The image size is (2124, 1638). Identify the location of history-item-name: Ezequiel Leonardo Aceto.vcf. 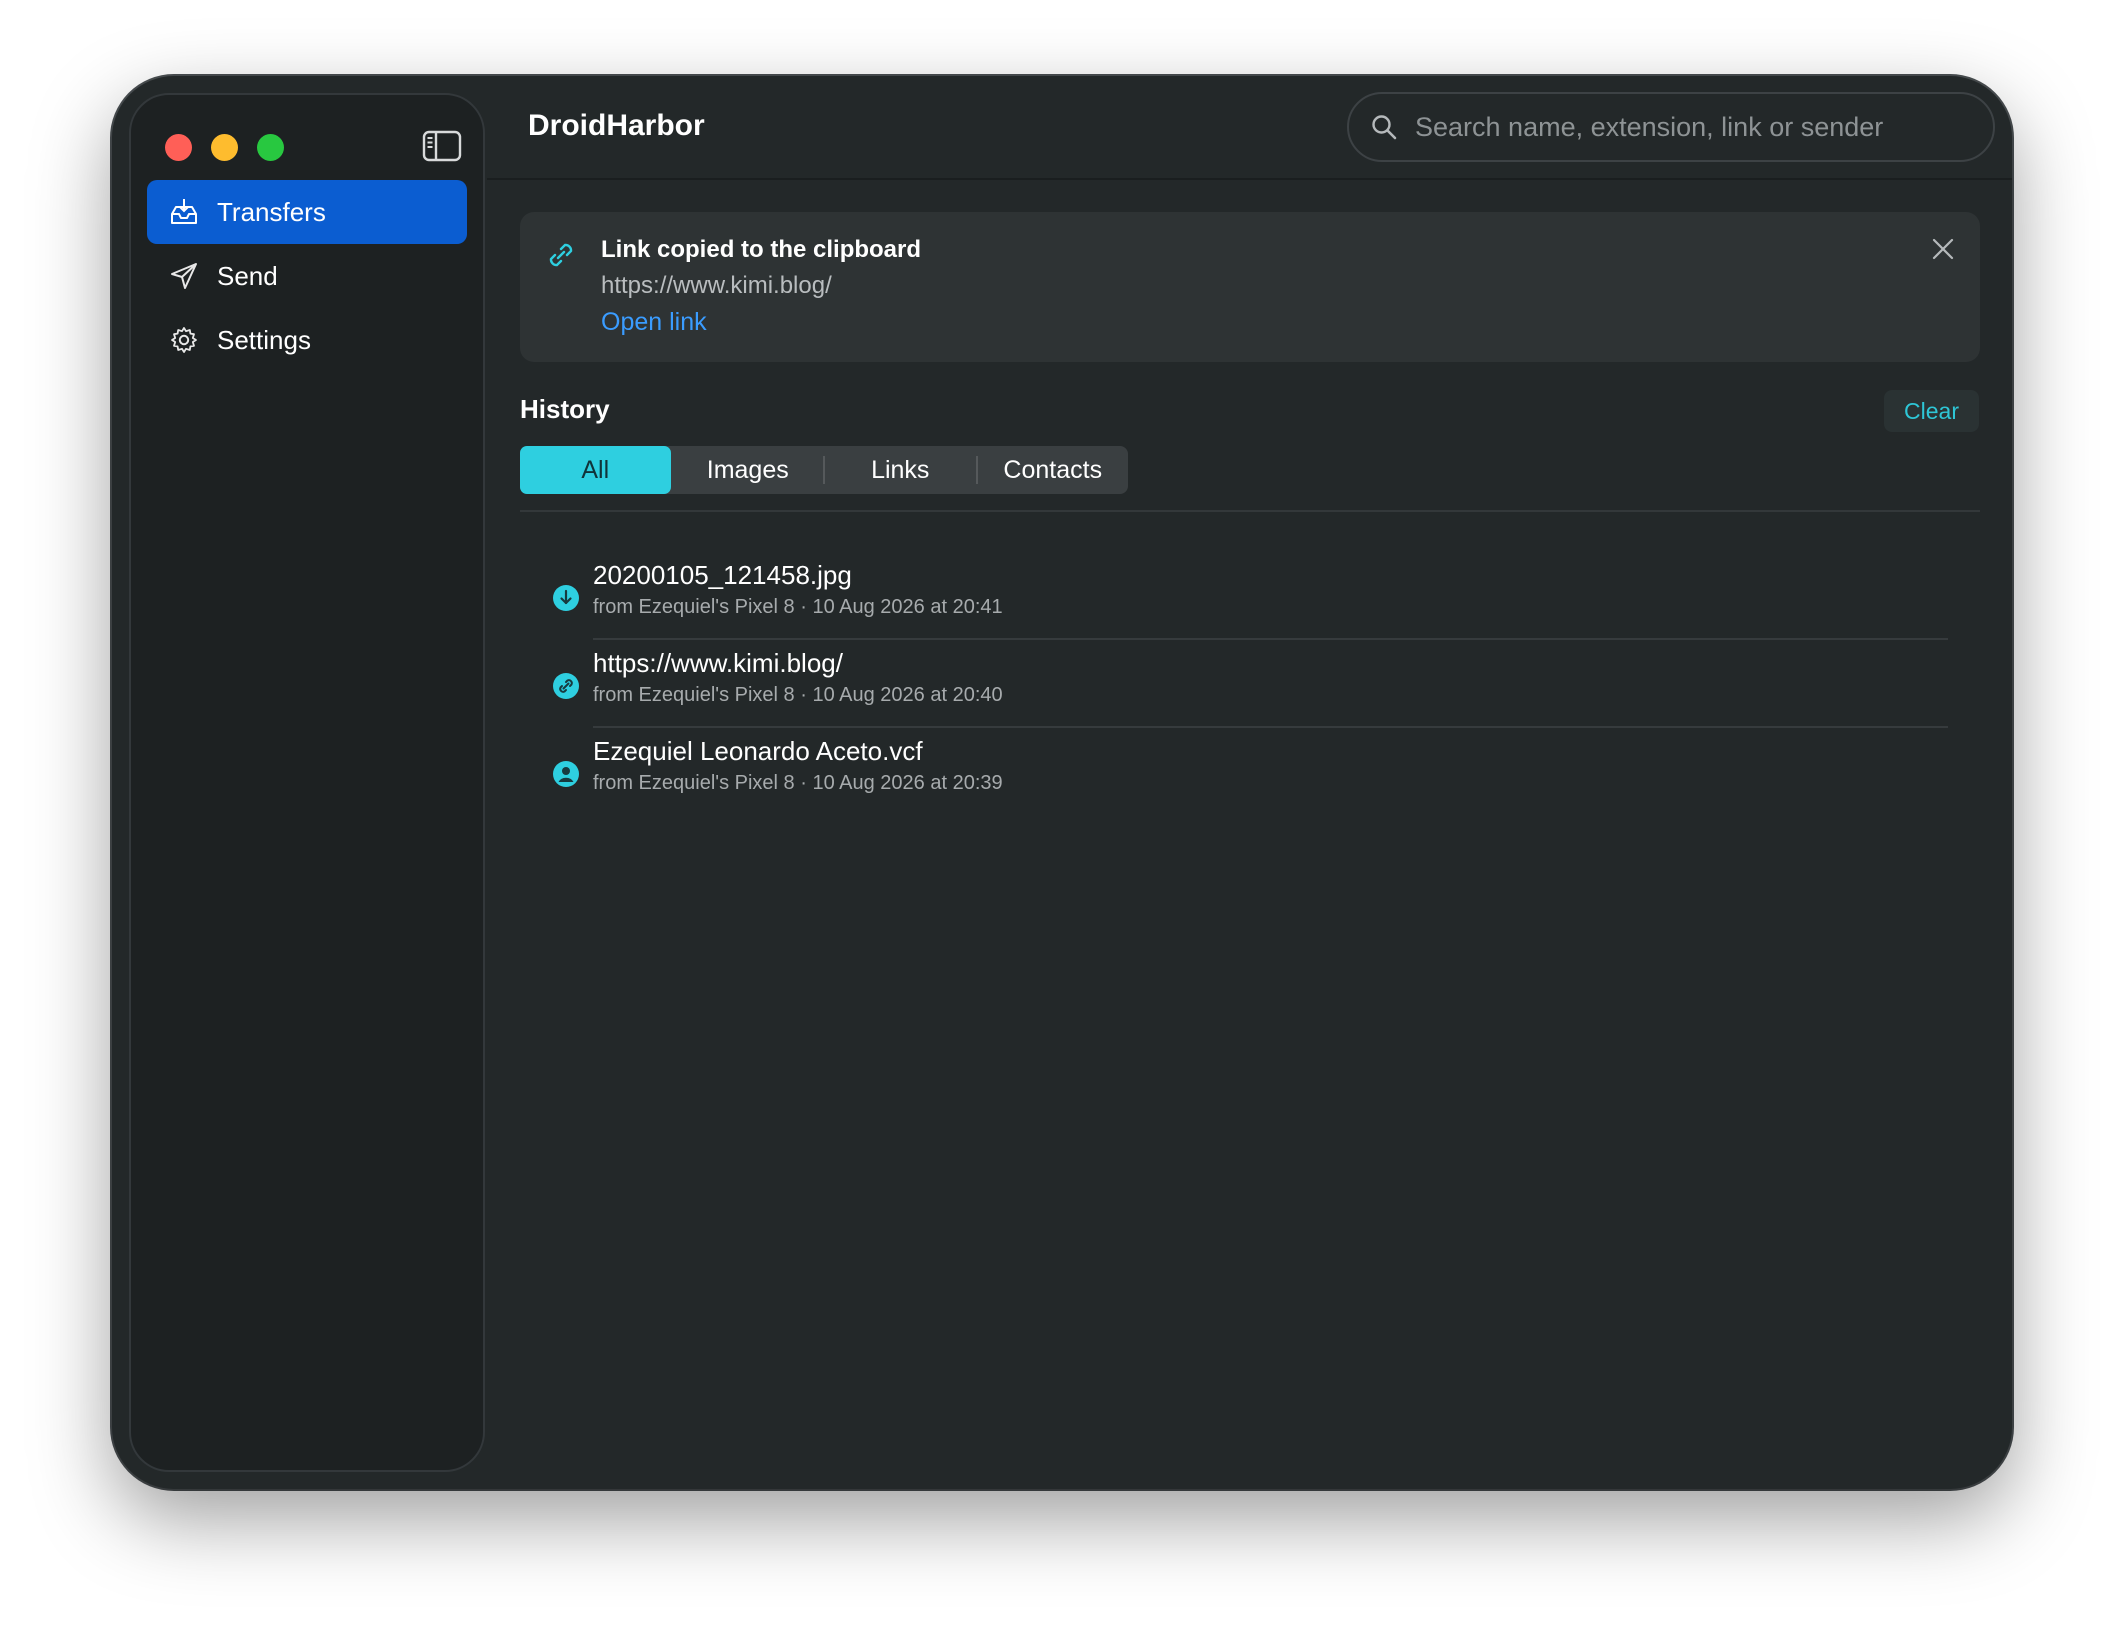
(758, 751).